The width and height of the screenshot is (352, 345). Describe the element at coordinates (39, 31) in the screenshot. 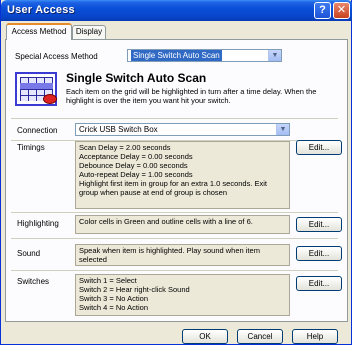

I see `tab-access-method: Access Method` at that location.